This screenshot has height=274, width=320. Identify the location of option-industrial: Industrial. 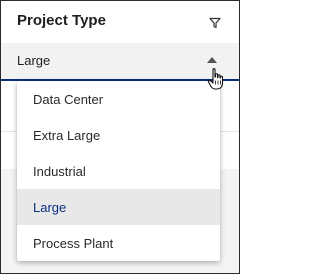
(118, 171).